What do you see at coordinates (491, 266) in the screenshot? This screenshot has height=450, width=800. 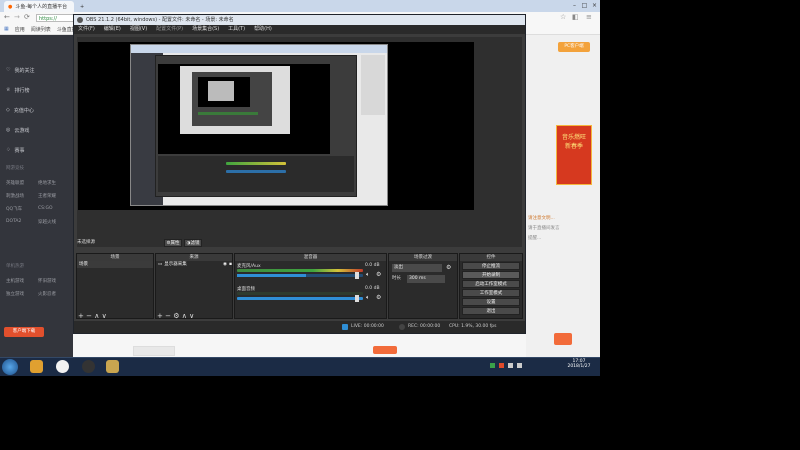 I see `stop-streaming-button: 停止推流` at bounding box center [491, 266].